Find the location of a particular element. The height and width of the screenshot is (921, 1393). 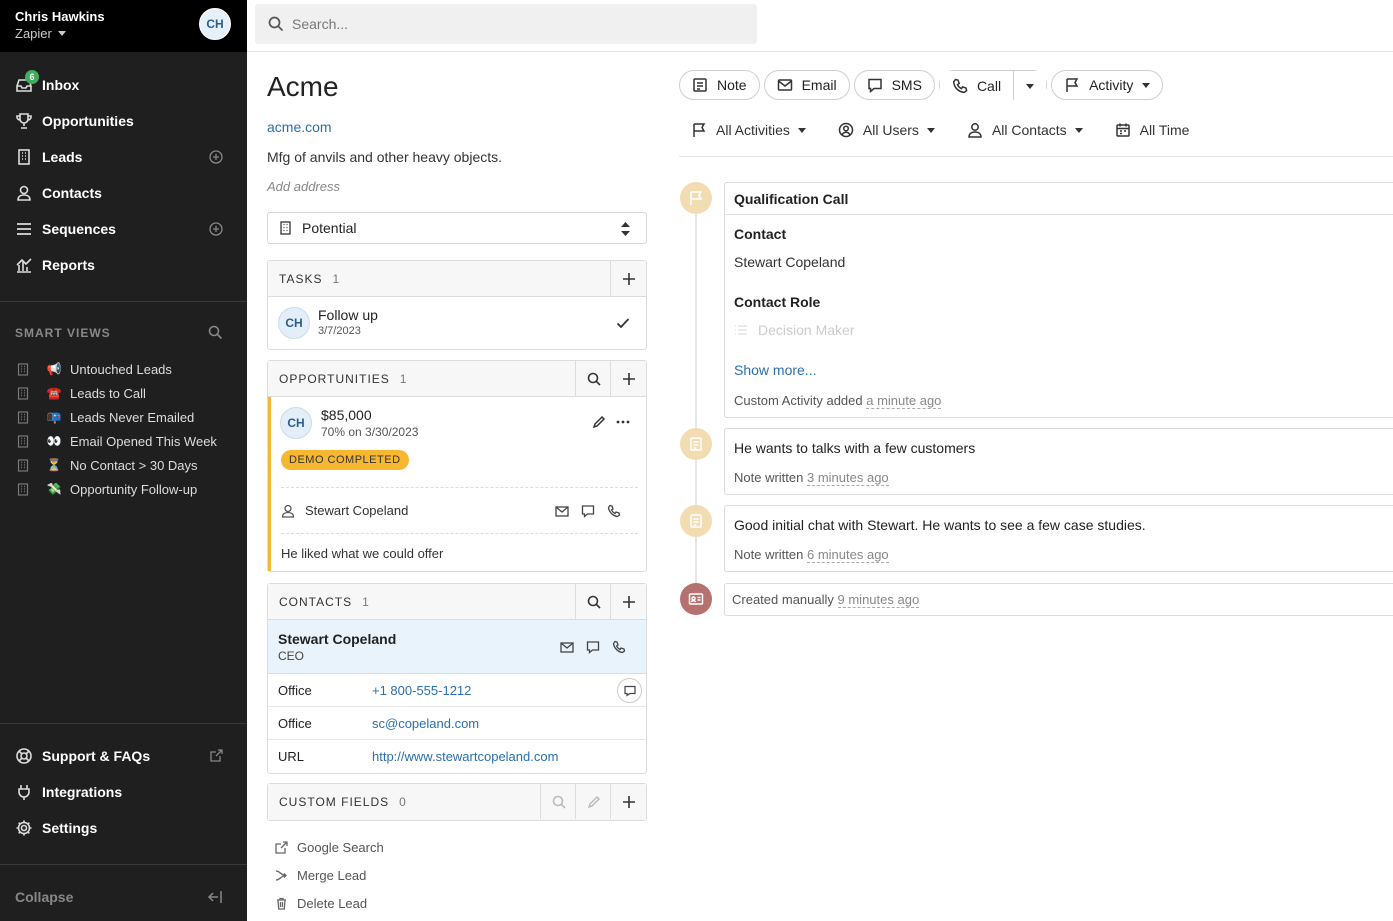

more-icon is located at coordinates (623, 422).